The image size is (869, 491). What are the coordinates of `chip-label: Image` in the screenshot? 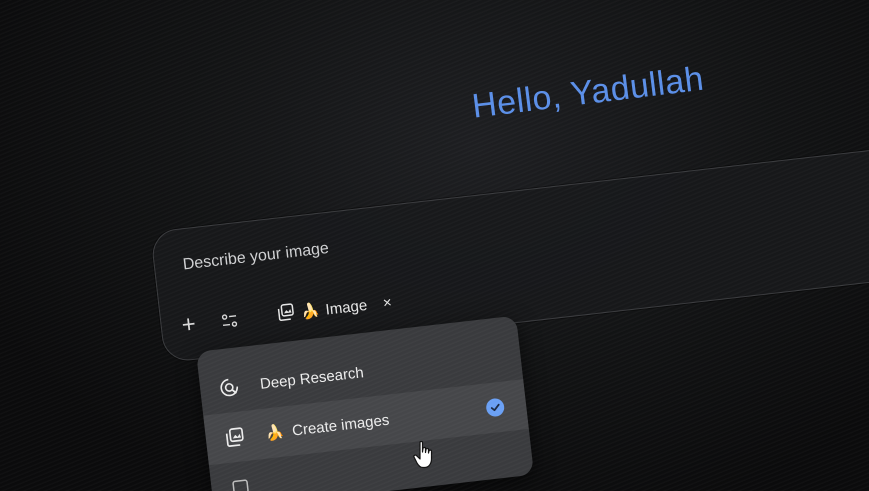 It's located at (346, 307).